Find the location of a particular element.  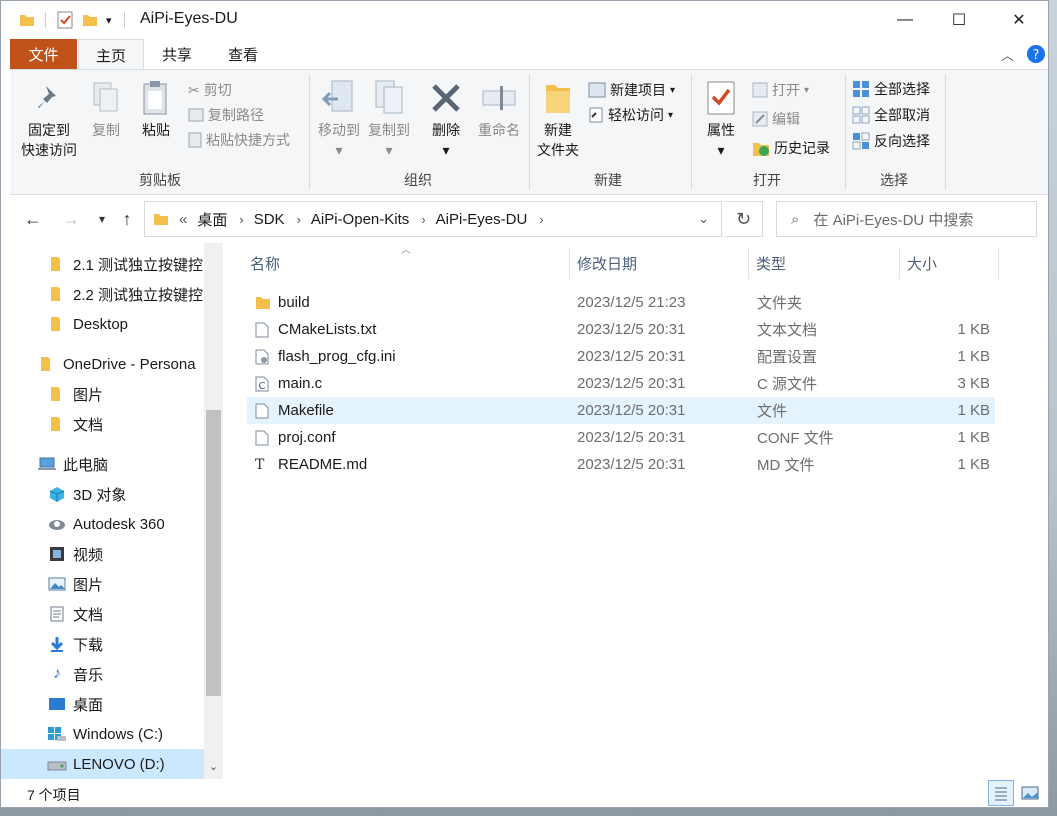

breadcrumb-item: SDK is located at coordinates (269, 219).